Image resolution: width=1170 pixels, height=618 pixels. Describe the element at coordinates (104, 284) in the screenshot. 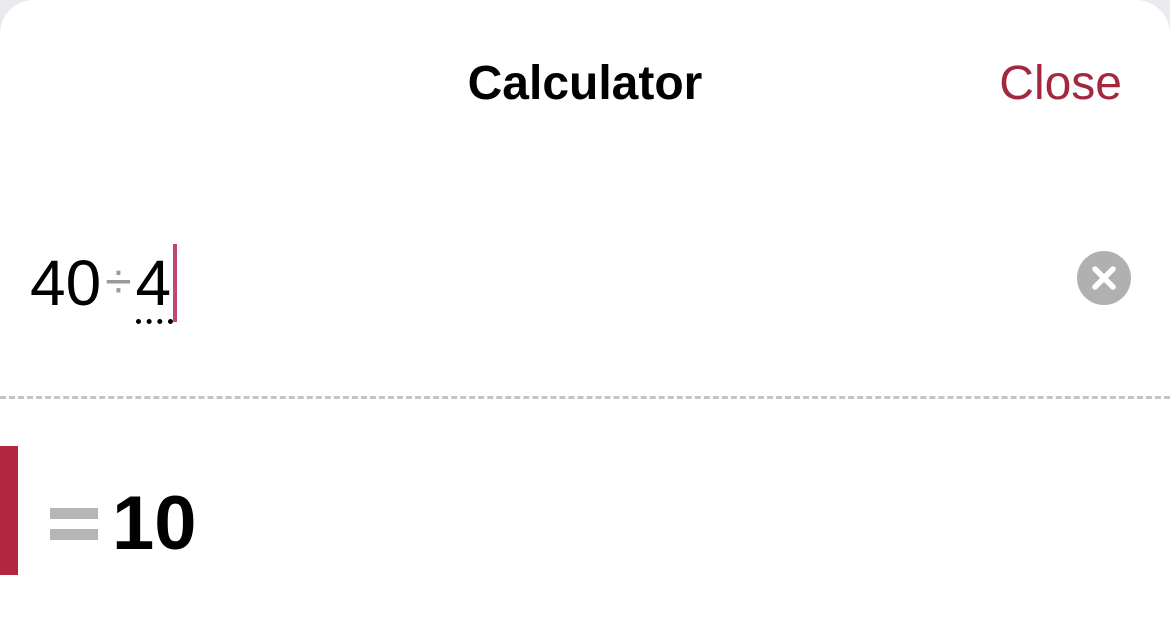

I see `expression-input: 40 ÷ 4` at that location.